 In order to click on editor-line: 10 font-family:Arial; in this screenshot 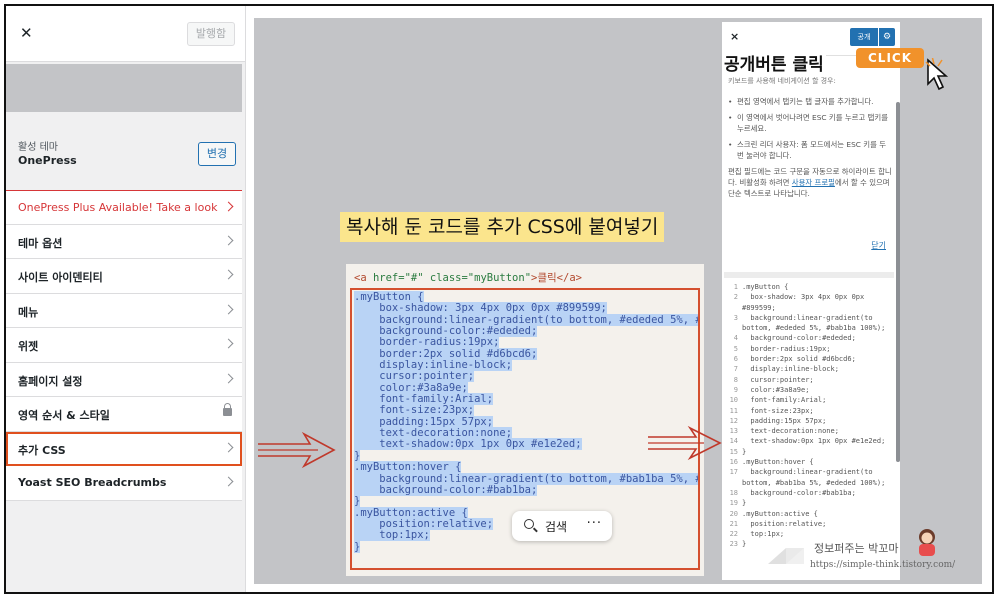, I will do `click(809, 400)`.